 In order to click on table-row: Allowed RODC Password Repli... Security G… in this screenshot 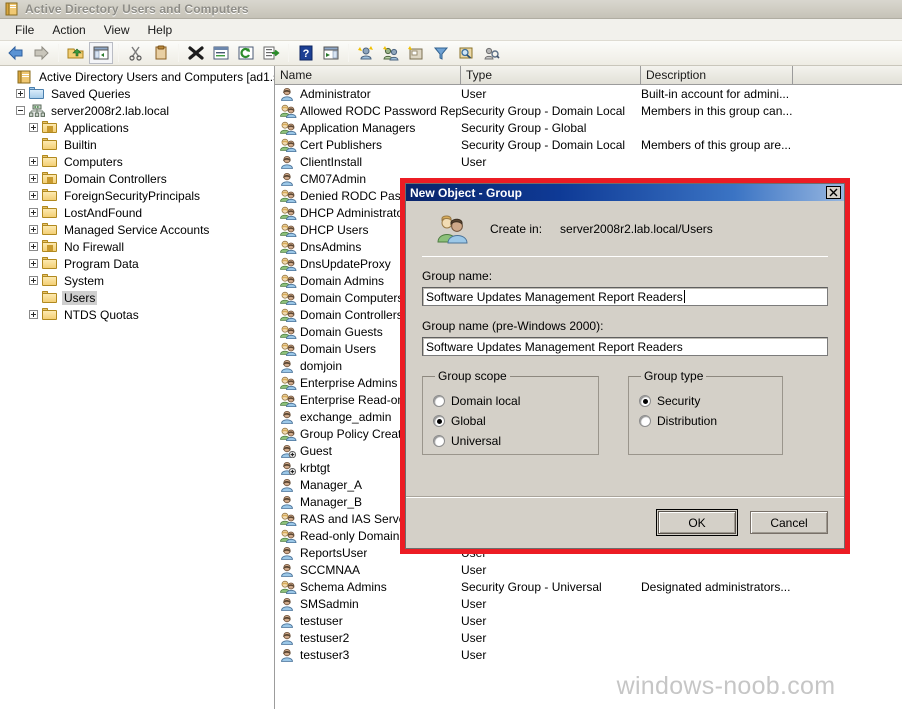, I will do `click(588, 110)`.